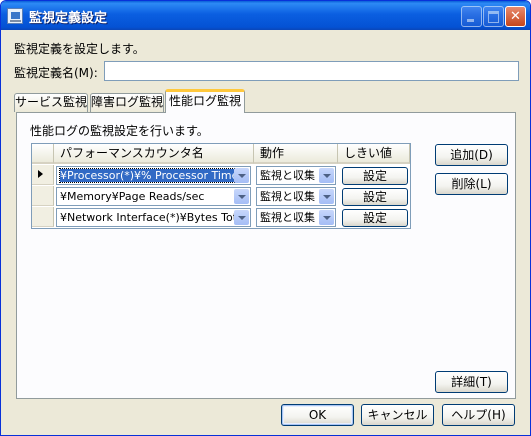  I want to click on dialog-description: 監視定義を設定します。, so click(79, 49).